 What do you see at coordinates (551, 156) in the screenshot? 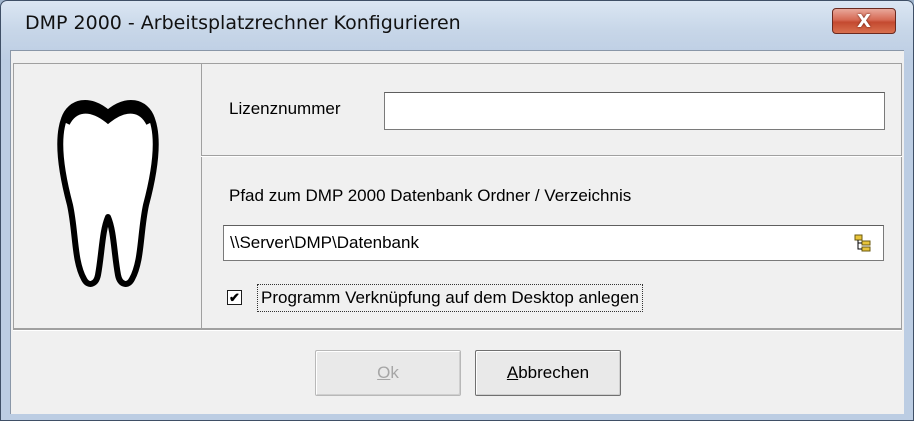
I see `section-divider` at bounding box center [551, 156].